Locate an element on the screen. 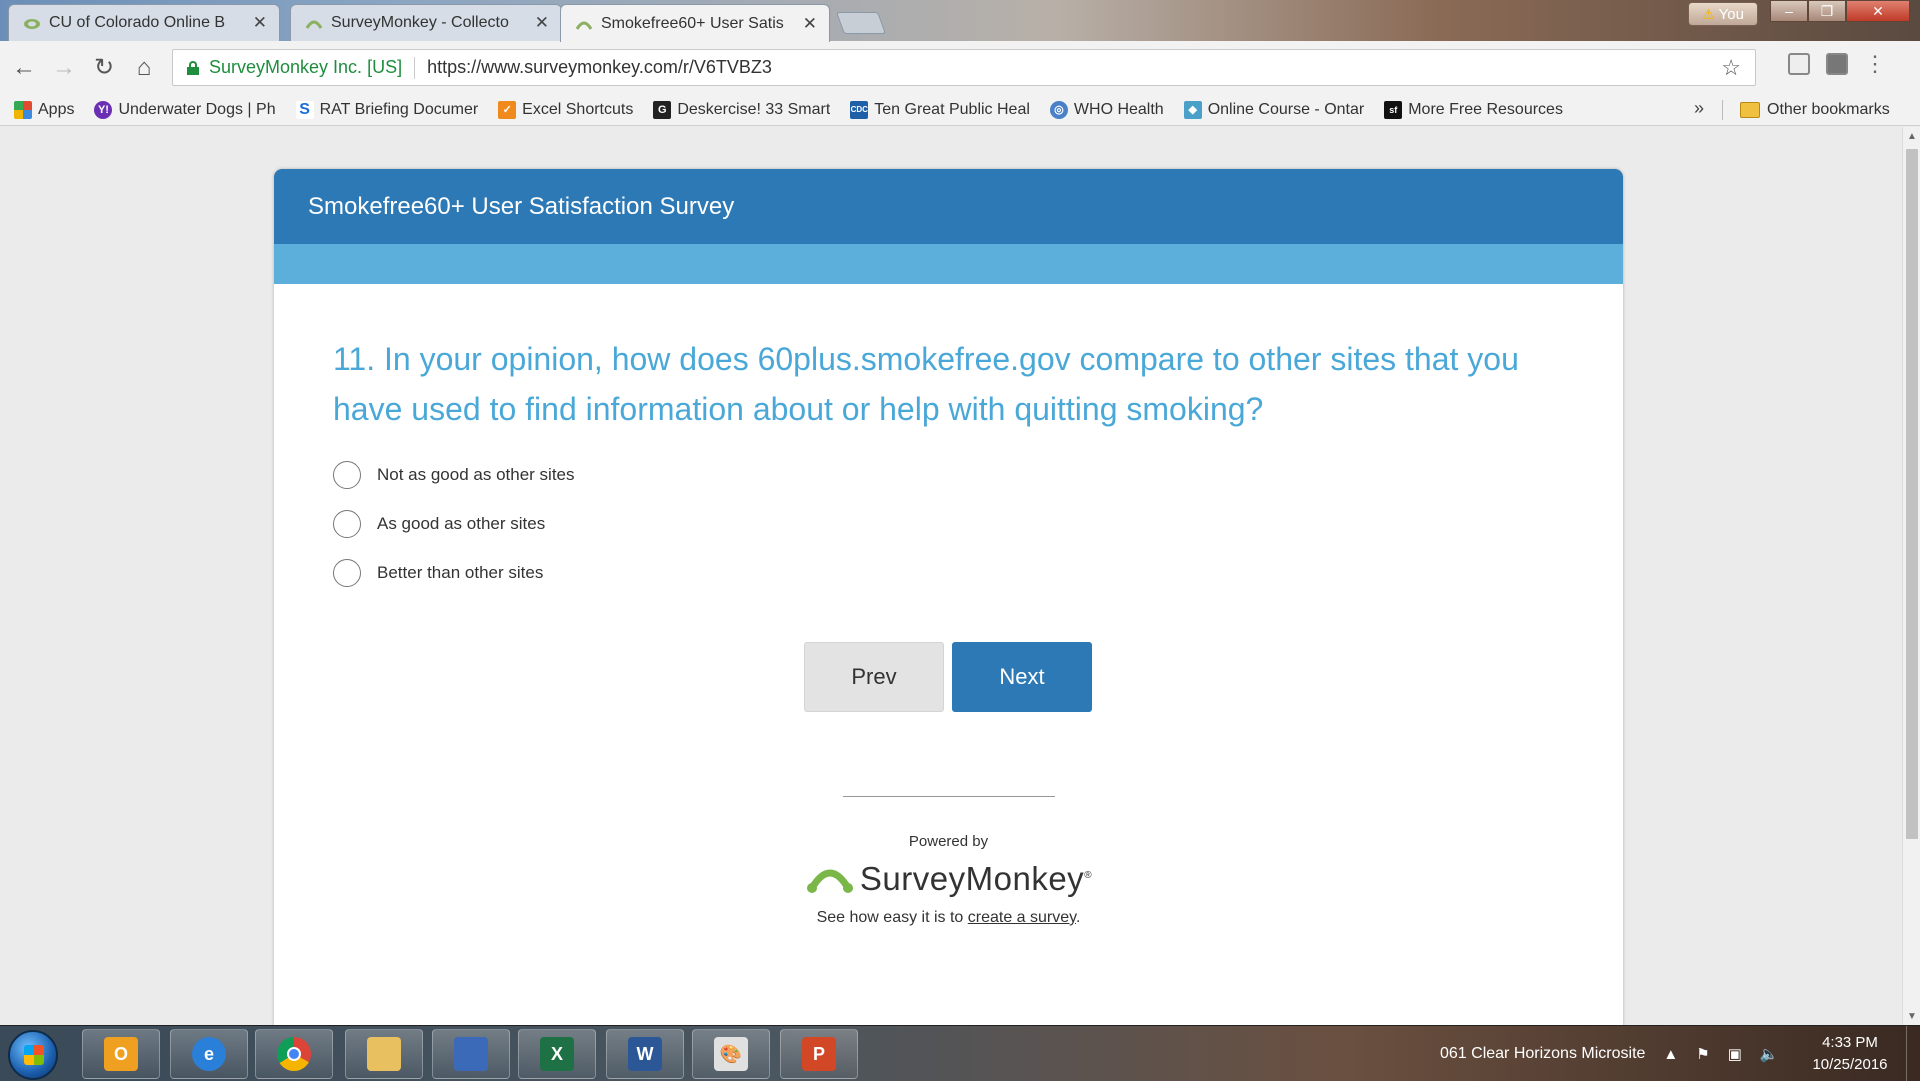  brand-name: SurveyMonkey is located at coordinates (972, 878).